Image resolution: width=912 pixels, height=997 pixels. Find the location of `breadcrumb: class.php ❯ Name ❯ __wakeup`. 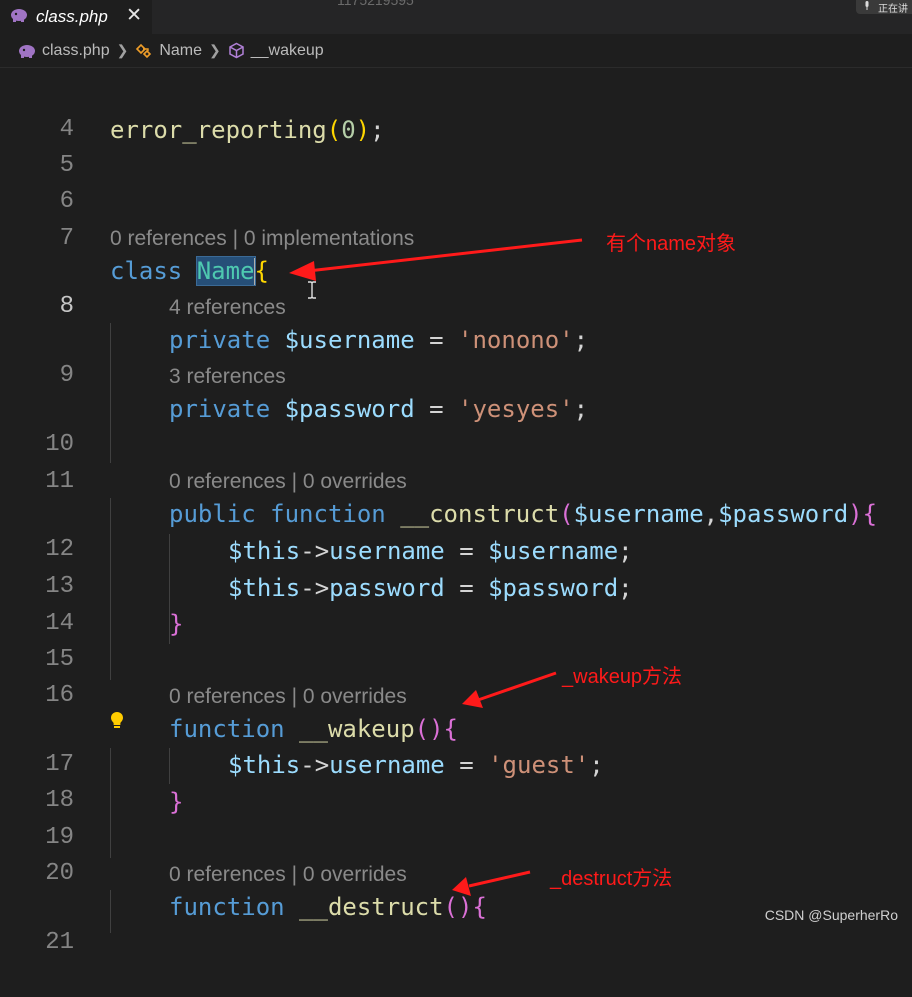

breadcrumb: class.php ❯ Name ❯ __wakeup is located at coordinates (456, 51).